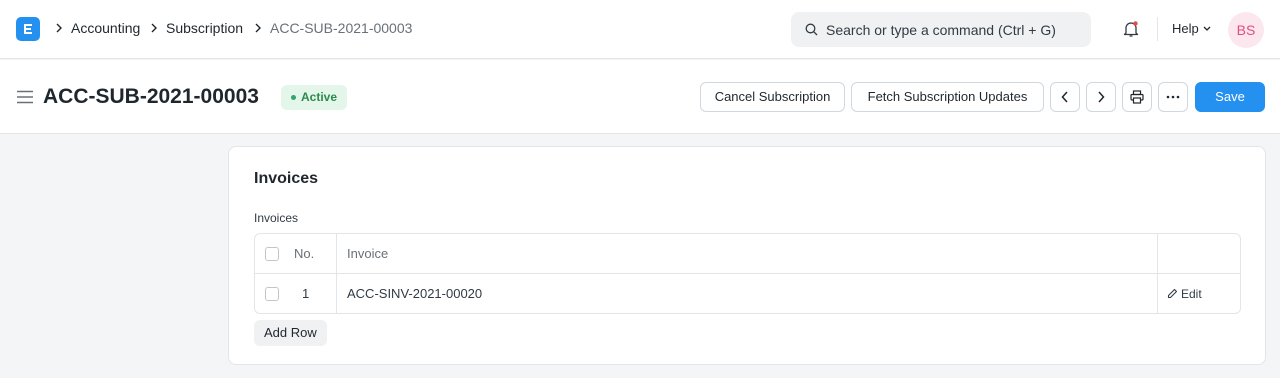  I want to click on ellipsis-icon, so click(1173, 97).